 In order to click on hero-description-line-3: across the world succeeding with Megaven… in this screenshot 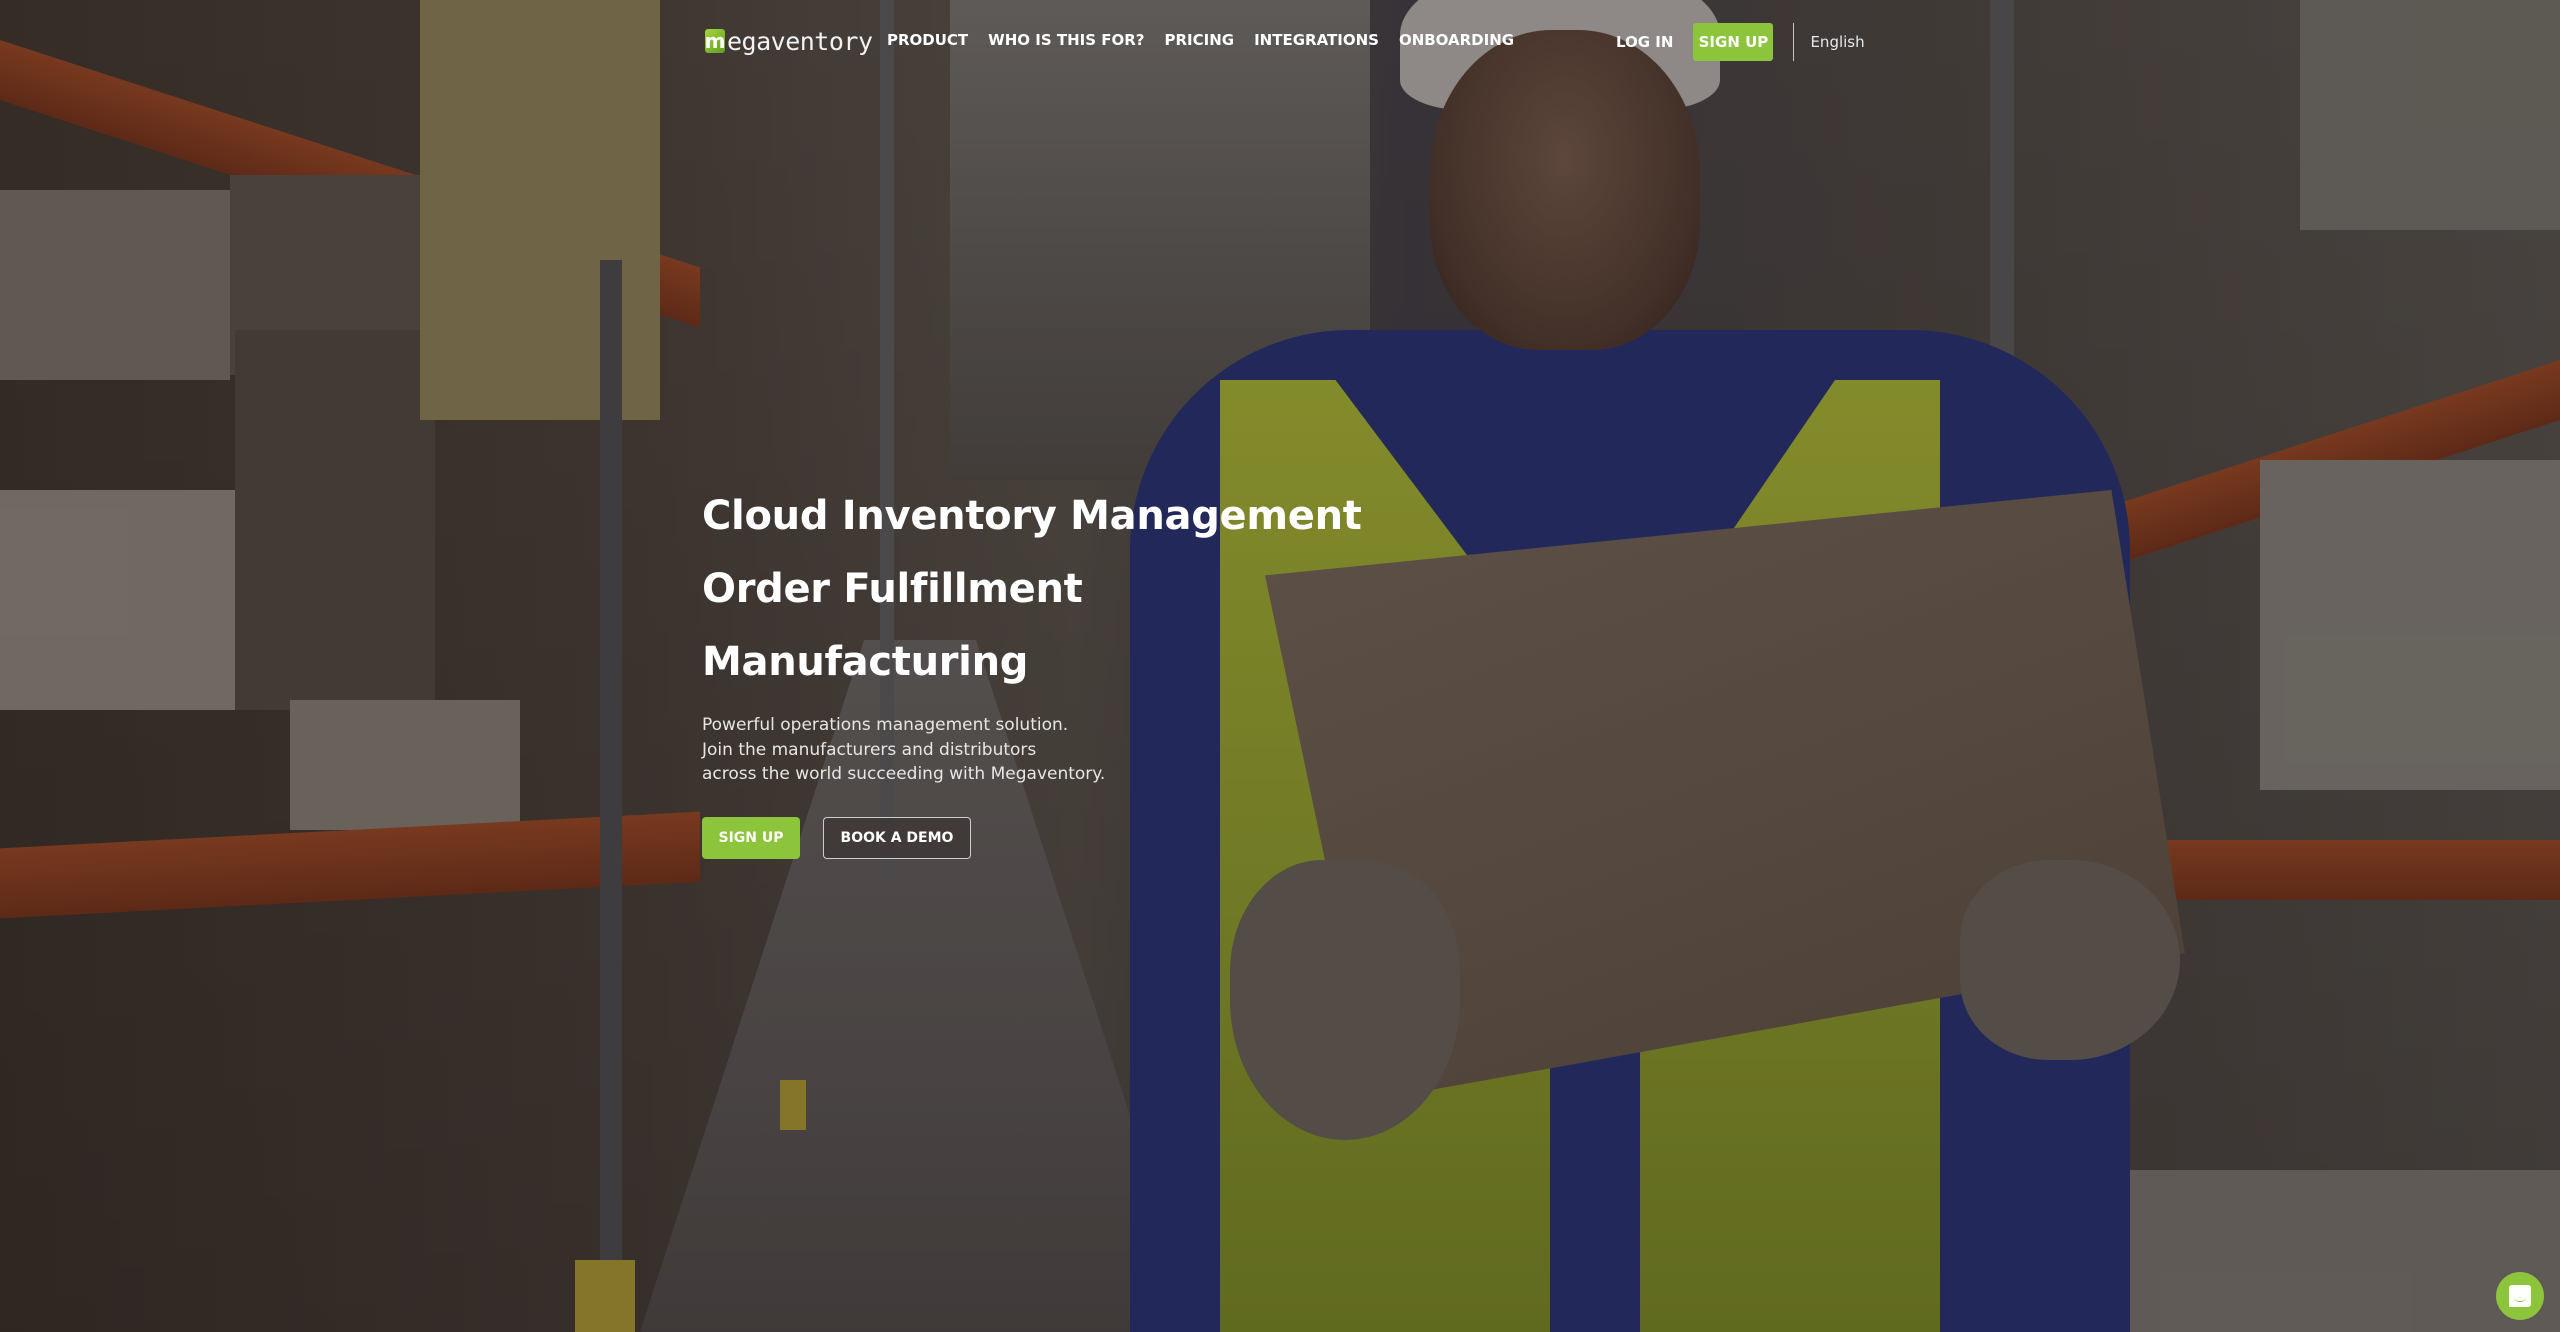, I will do `click(904, 774)`.